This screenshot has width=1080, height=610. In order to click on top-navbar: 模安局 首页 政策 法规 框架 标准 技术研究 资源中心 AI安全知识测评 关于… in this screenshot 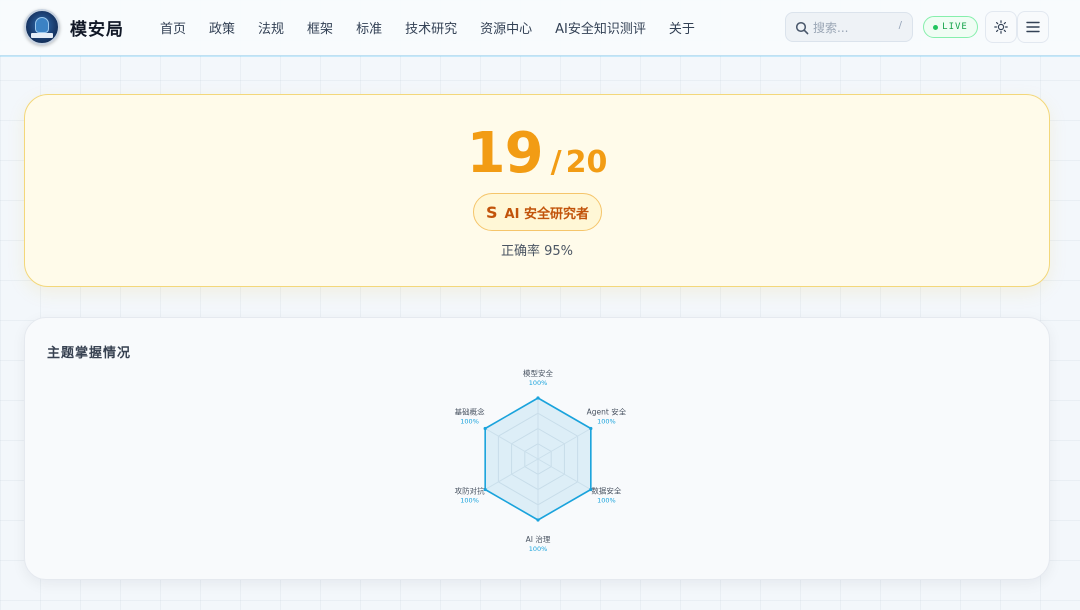, I will do `click(540, 28)`.